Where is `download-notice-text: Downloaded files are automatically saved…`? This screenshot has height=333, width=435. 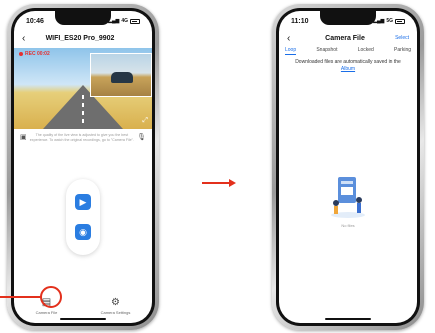
download-notice-text: Downloaded files are automatically saved… is located at coordinates (348, 62).